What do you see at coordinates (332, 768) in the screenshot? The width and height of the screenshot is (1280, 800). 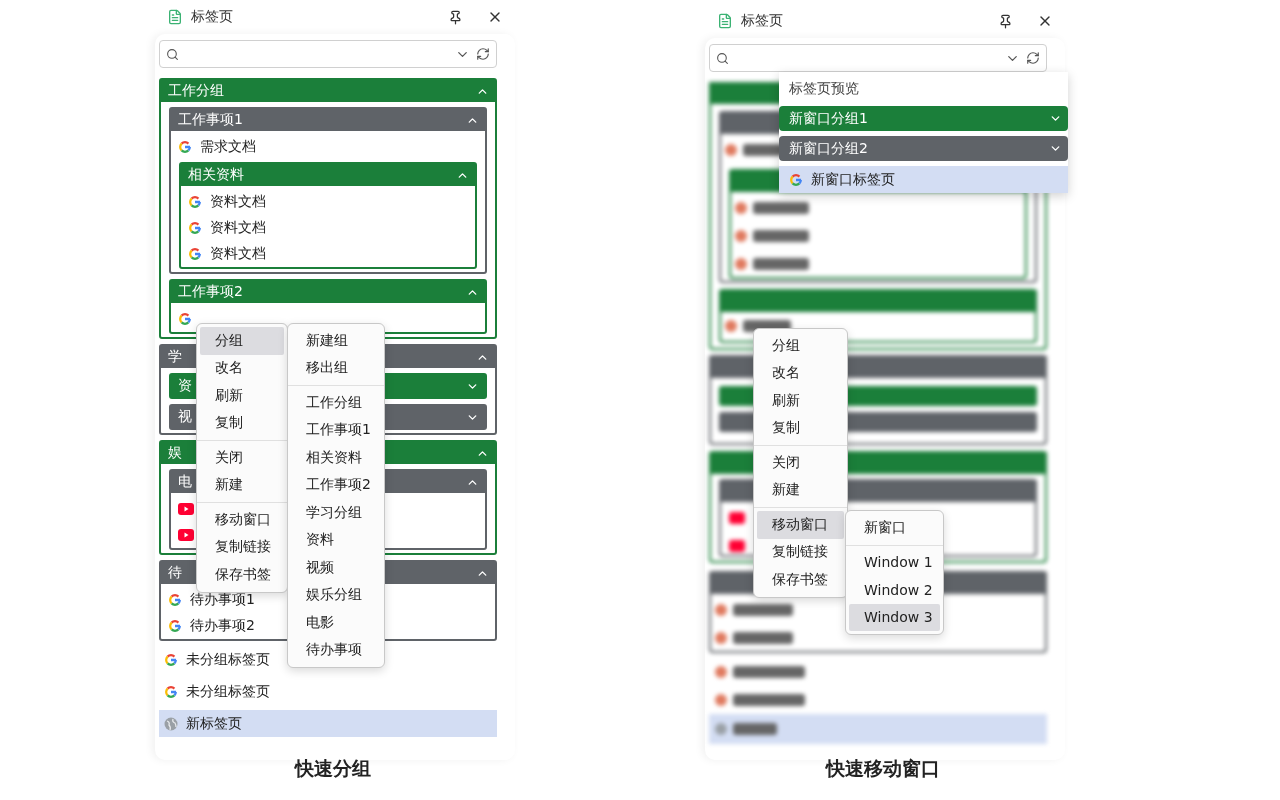 I see `caption: 快速分组` at bounding box center [332, 768].